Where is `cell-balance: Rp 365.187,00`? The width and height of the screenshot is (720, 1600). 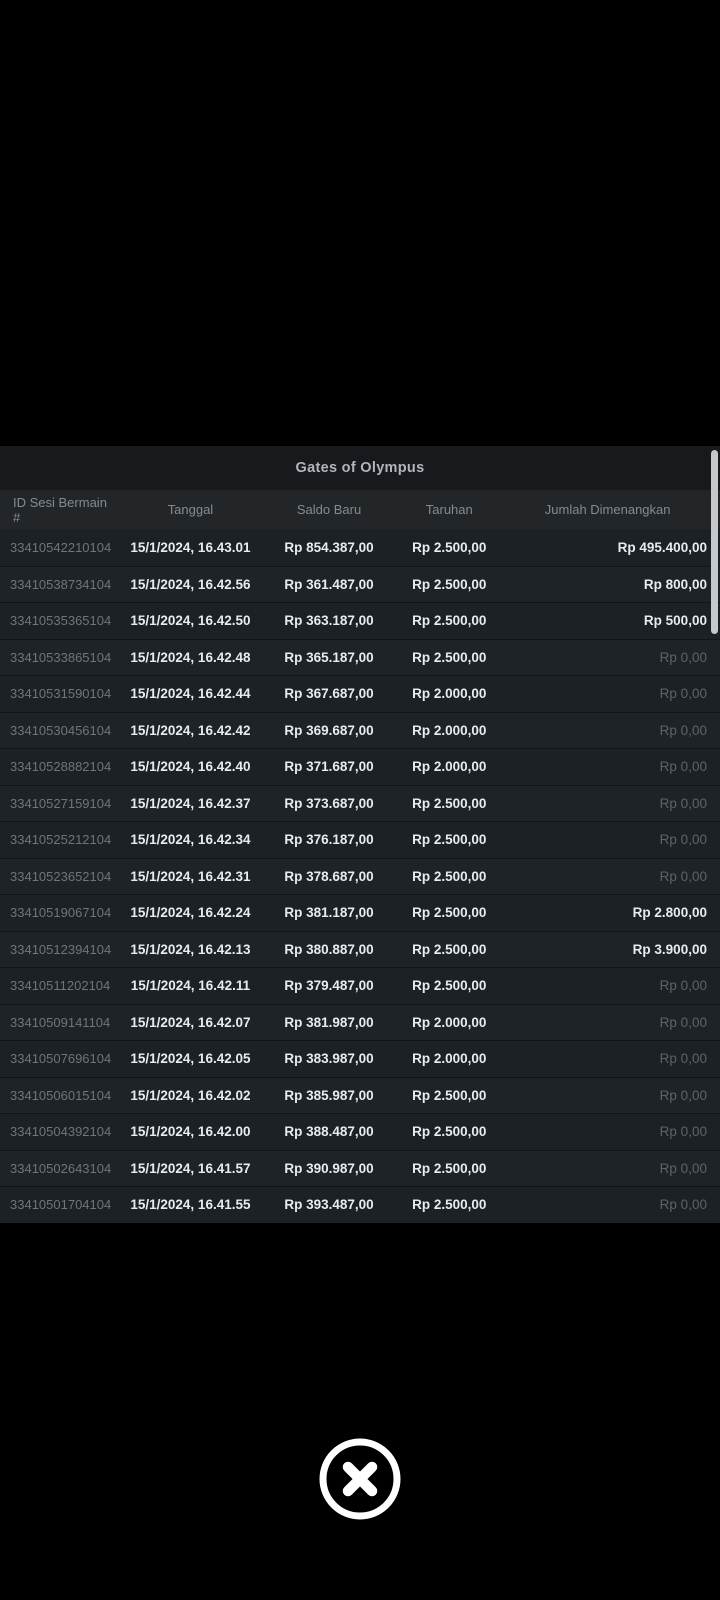
cell-balance: Rp 365.187,00 is located at coordinates (329, 657).